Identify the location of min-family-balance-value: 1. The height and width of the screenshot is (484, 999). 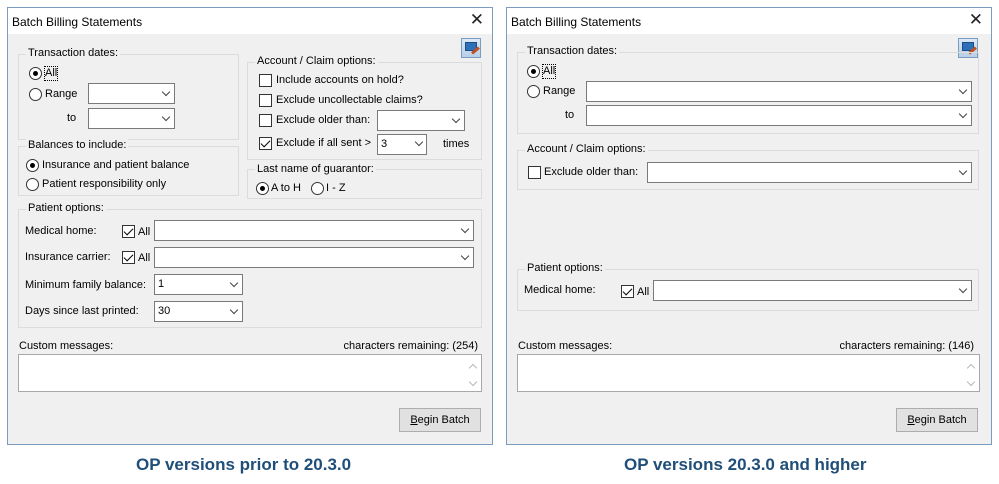
(161, 284).